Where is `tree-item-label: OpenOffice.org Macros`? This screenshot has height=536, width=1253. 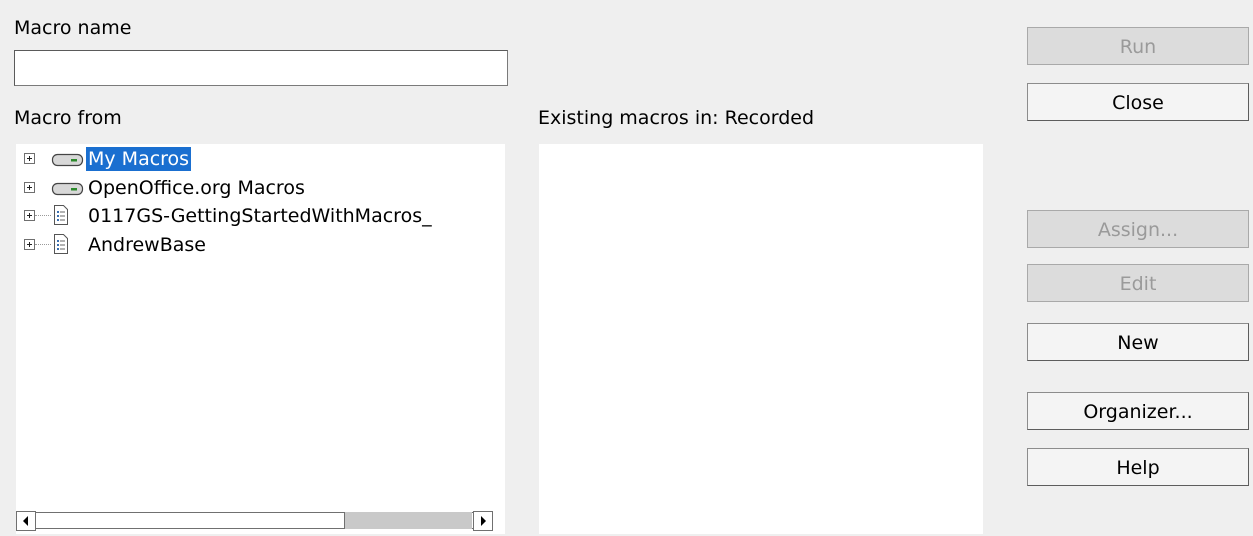 tree-item-label: OpenOffice.org Macros is located at coordinates (196, 188).